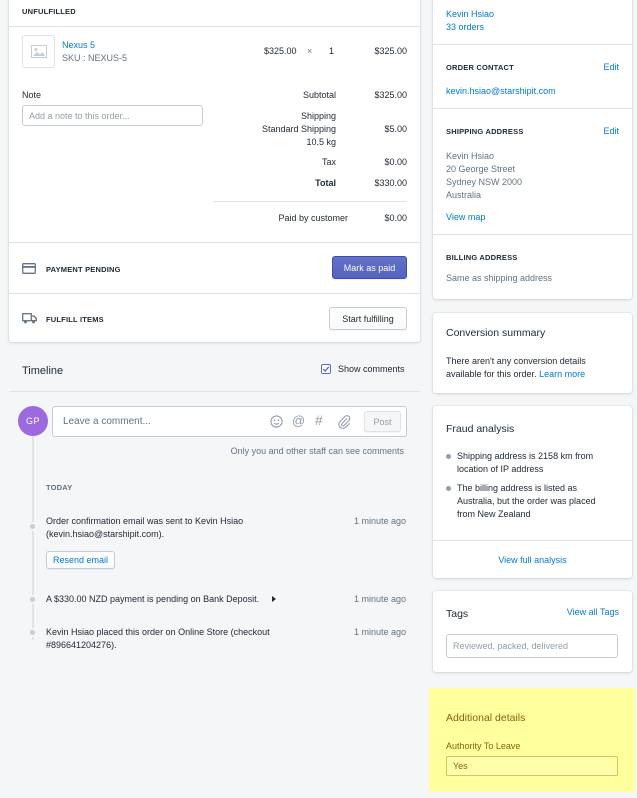 Image resolution: width=637 pixels, height=798 pixels. Describe the element at coordinates (29, 269) in the screenshot. I see `payment-icon` at that location.